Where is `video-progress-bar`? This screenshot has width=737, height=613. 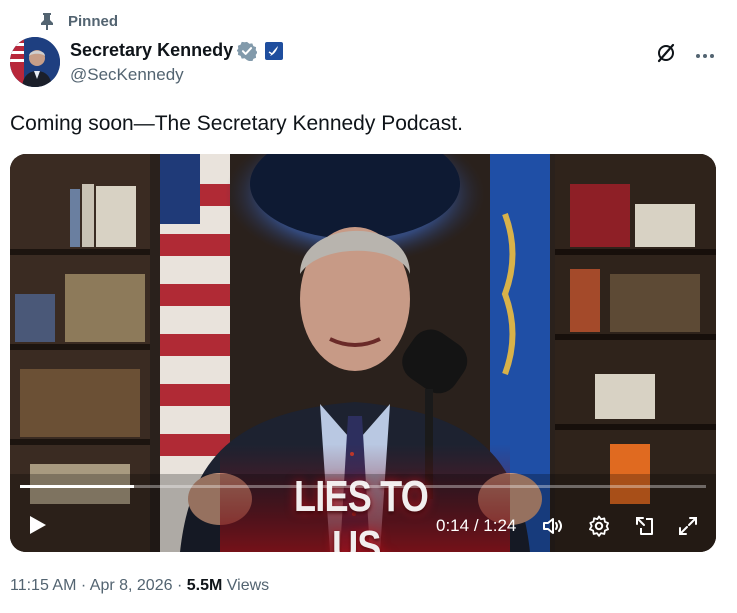 video-progress-bar is located at coordinates (363, 486).